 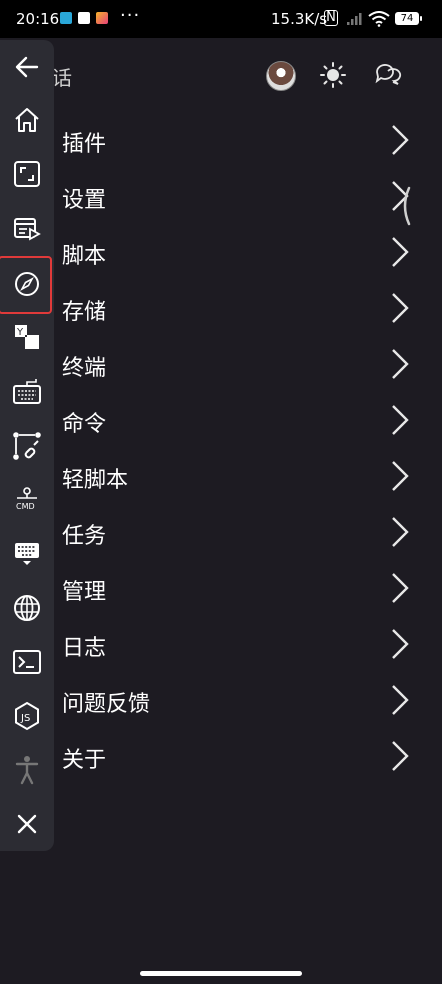 What do you see at coordinates (84, 424) in the screenshot?
I see `menu-item-label: 命令` at bounding box center [84, 424].